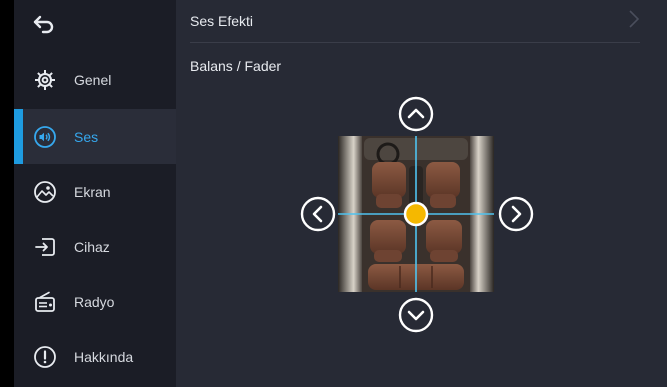 This screenshot has width=667, height=387. Describe the element at coordinates (45, 357) in the screenshot. I see `info-icon` at that location.